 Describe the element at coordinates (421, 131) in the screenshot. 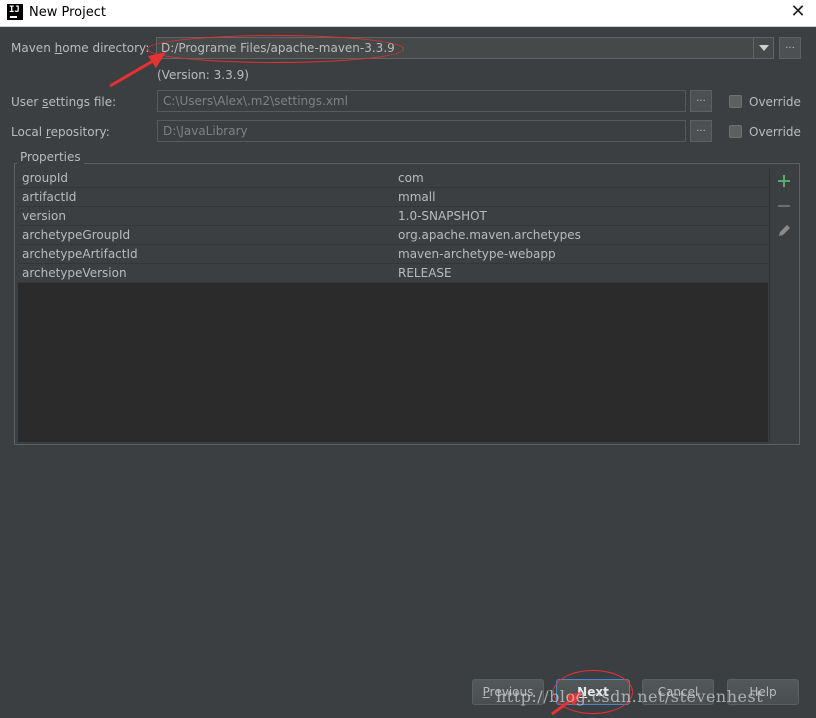

I see `local-repo-input: D:\JavaLibrary` at that location.